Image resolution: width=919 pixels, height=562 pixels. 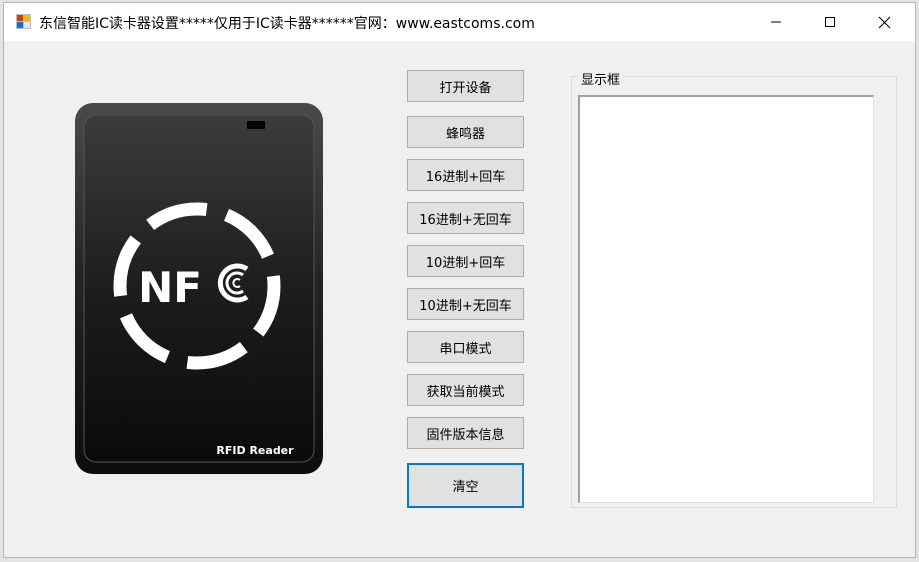 What do you see at coordinates (465, 261) in the screenshot?
I see `dec-enter-button: 10进制+回车` at bounding box center [465, 261].